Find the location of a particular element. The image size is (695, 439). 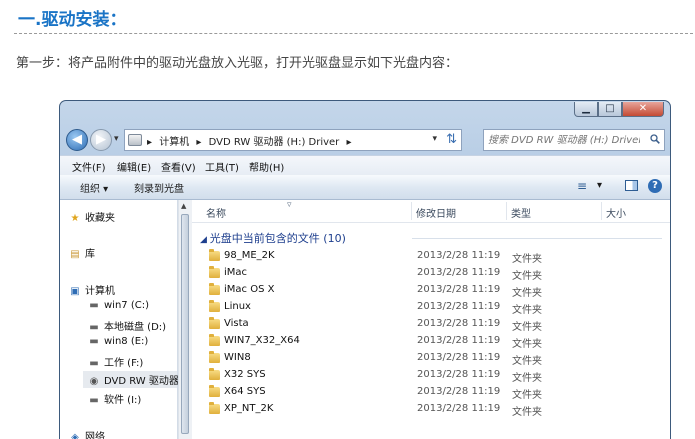

column-name: 名称 is located at coordinates (216, 212).